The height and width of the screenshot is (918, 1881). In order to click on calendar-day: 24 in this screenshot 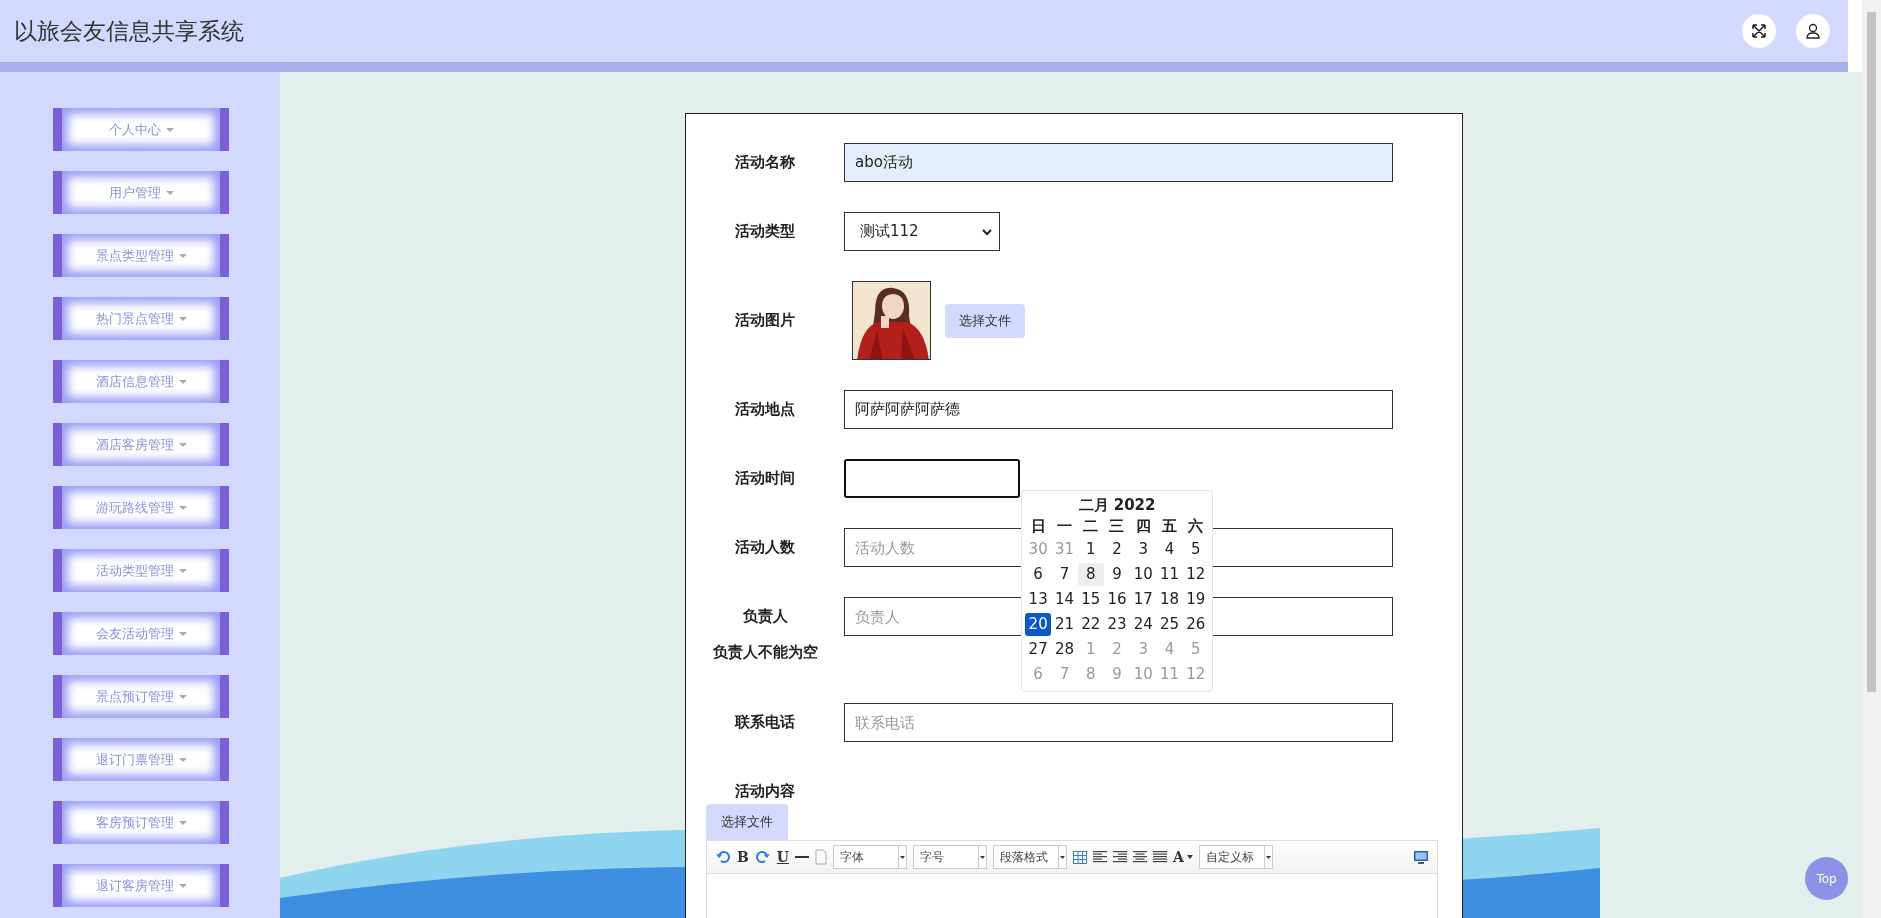, I will do `click(1143, 624)`.